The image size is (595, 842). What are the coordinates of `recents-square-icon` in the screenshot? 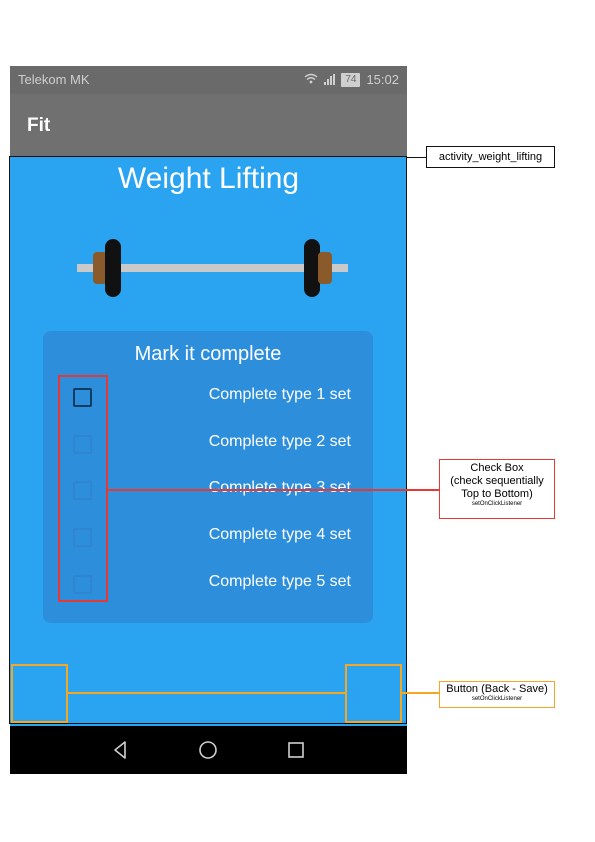 It's located at (296, 750).